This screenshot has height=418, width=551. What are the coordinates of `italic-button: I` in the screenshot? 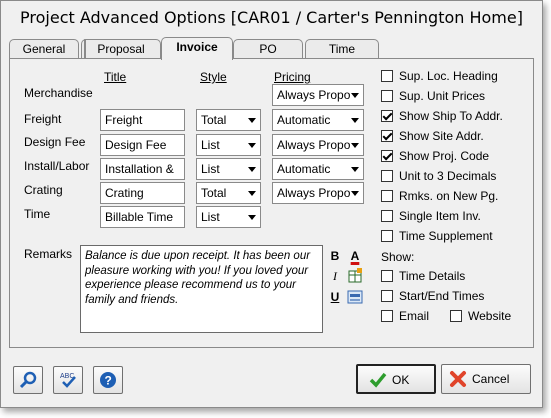 It's located at (335, 276).